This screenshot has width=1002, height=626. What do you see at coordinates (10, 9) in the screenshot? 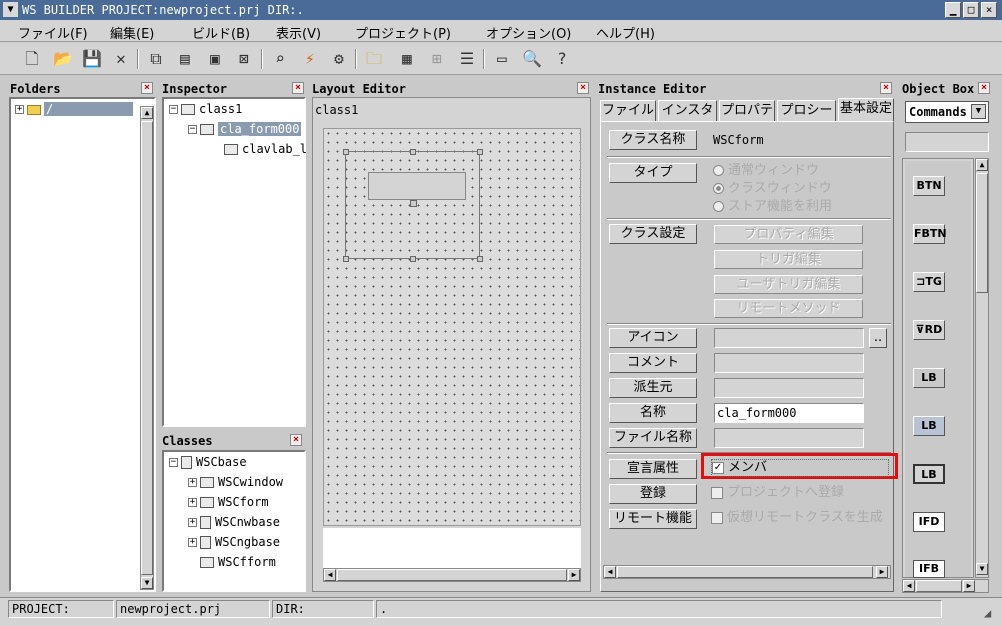
I see `window-menu-icon: ▼` at bounding box center [10, 9].